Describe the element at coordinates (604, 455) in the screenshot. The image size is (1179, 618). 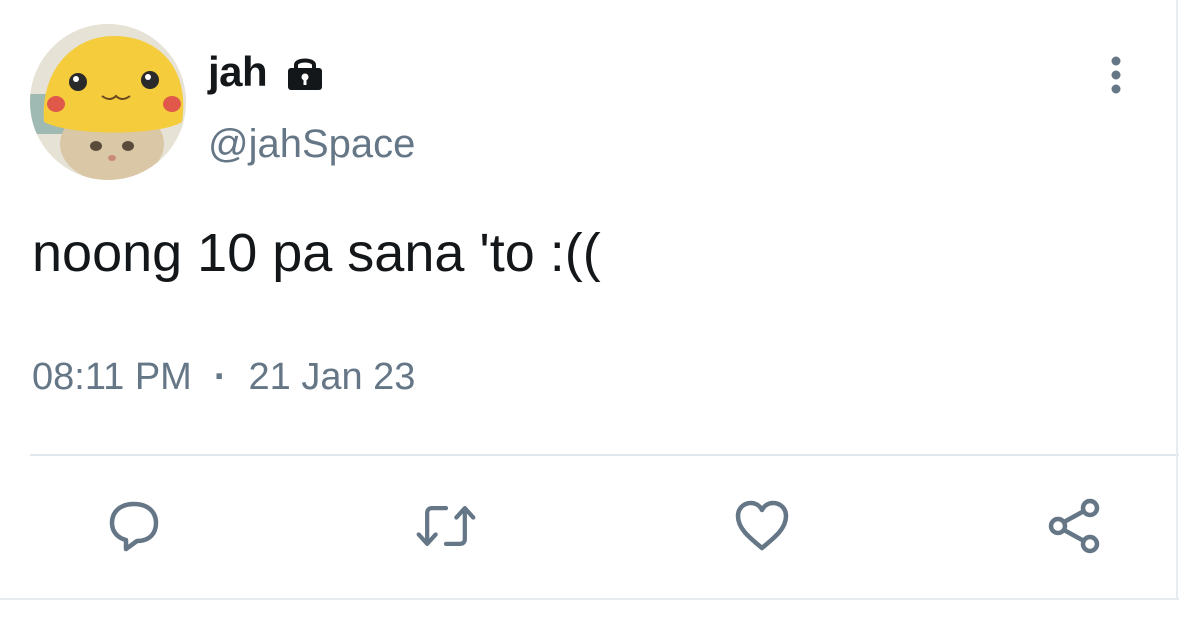
I see `divider` at that location.